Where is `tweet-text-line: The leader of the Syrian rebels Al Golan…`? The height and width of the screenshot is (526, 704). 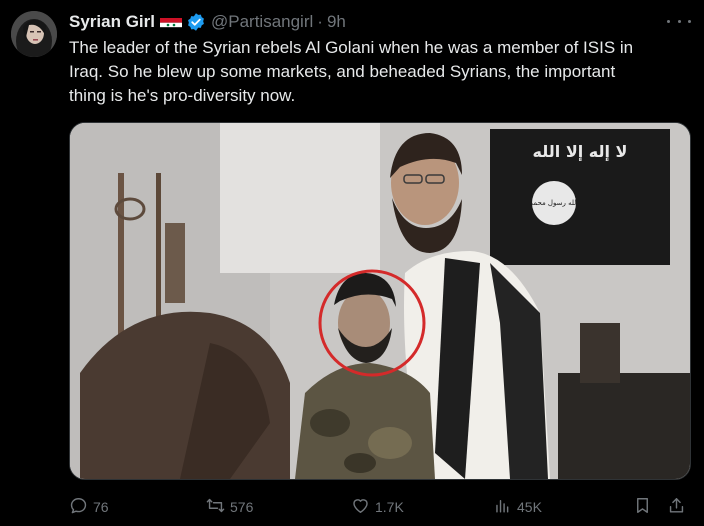 tweet-text-line: The leader of the Syrian rebels Al Golan… is located at coordinates (351, 47).